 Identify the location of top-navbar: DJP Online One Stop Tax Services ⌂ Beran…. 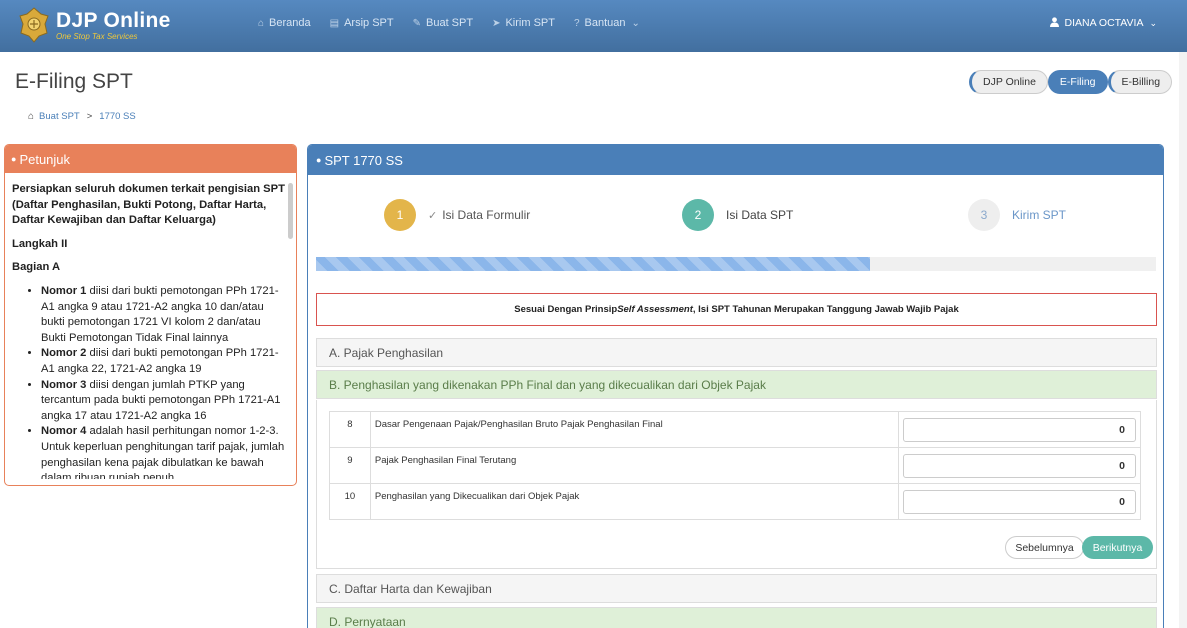
(593, 26).